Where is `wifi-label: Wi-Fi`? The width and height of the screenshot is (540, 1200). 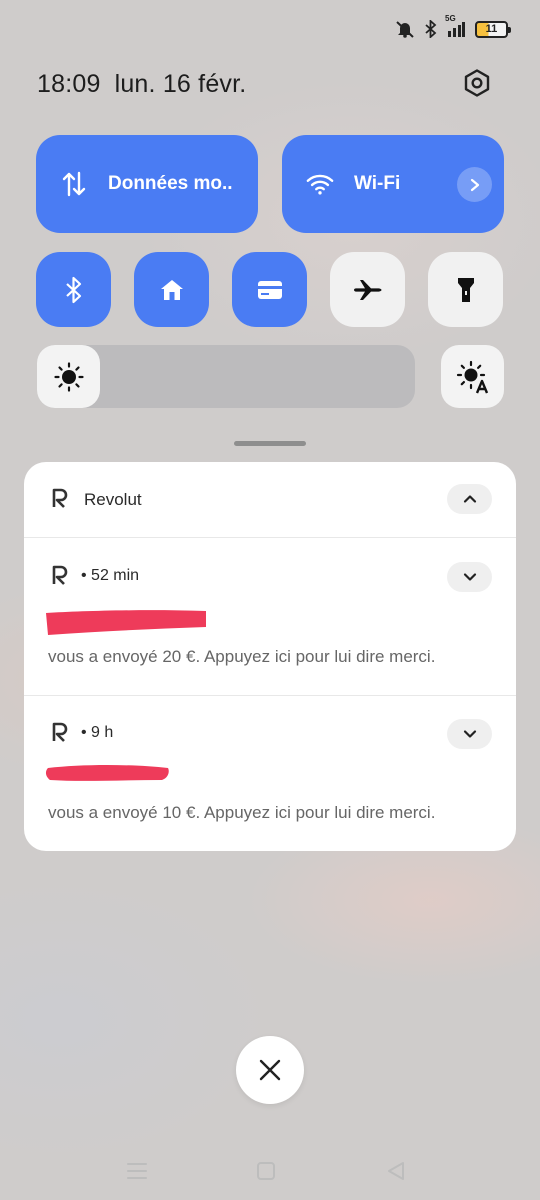 wifi-label: Wi-Fi is located at coordinates (377, 183).